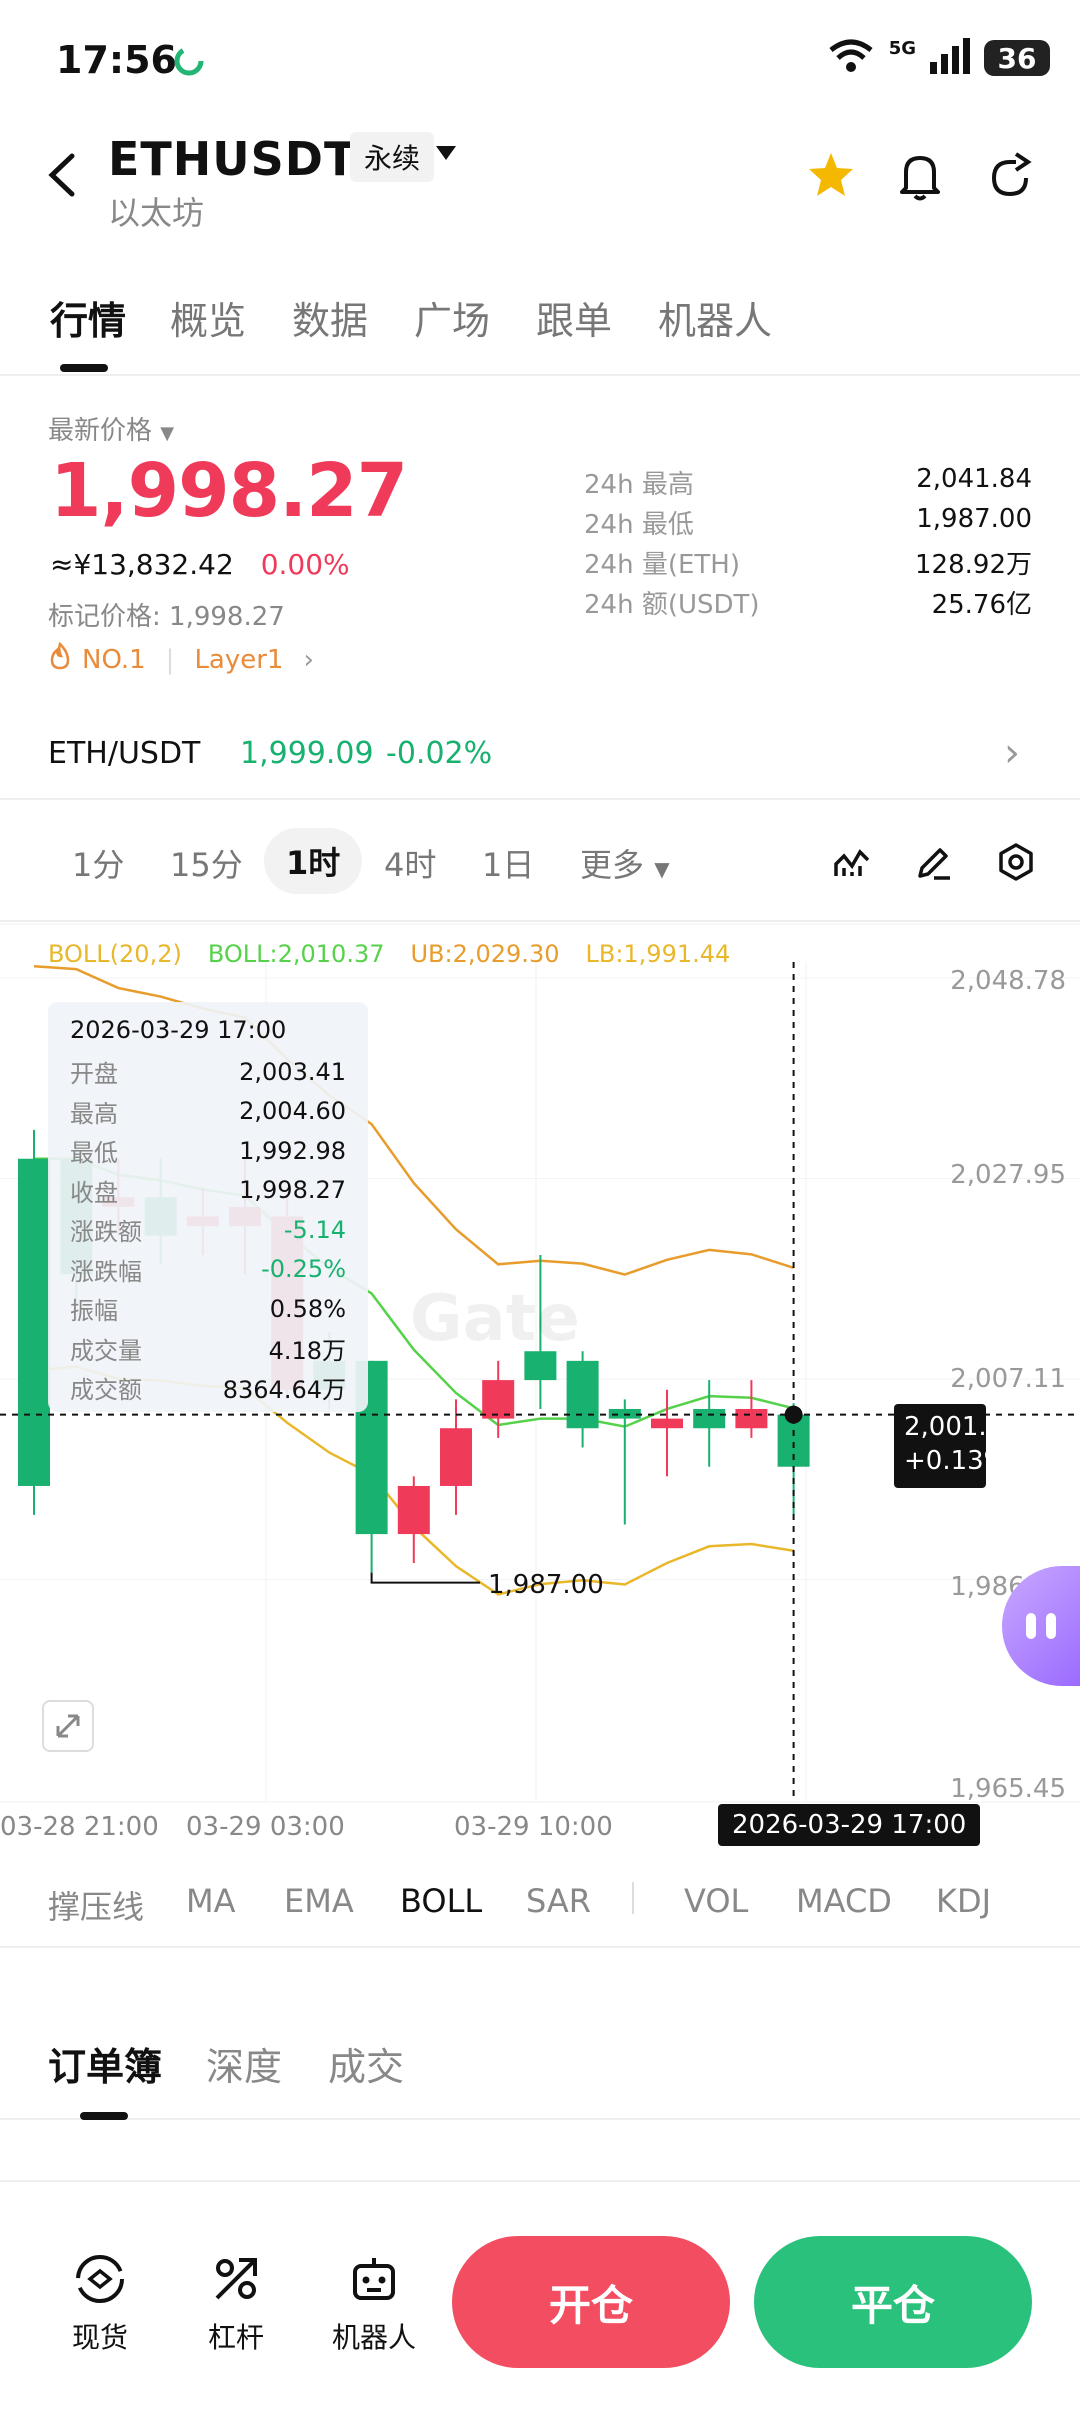 The image size is (1080, 2412). I want to click on tab-underline, so click(84, 368).